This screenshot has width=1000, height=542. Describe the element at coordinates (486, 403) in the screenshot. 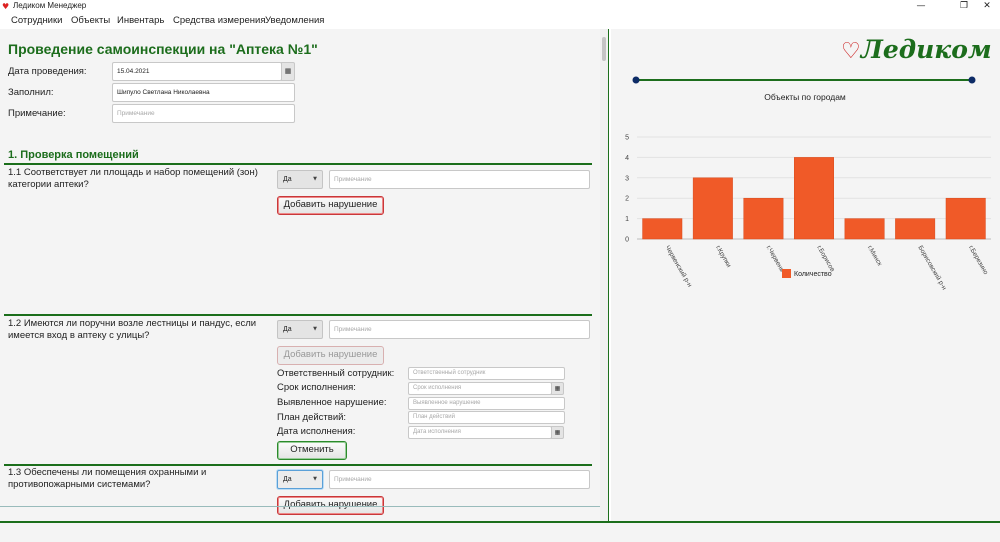

I see `found-violation-field: Выявленное нарушение` at that location.